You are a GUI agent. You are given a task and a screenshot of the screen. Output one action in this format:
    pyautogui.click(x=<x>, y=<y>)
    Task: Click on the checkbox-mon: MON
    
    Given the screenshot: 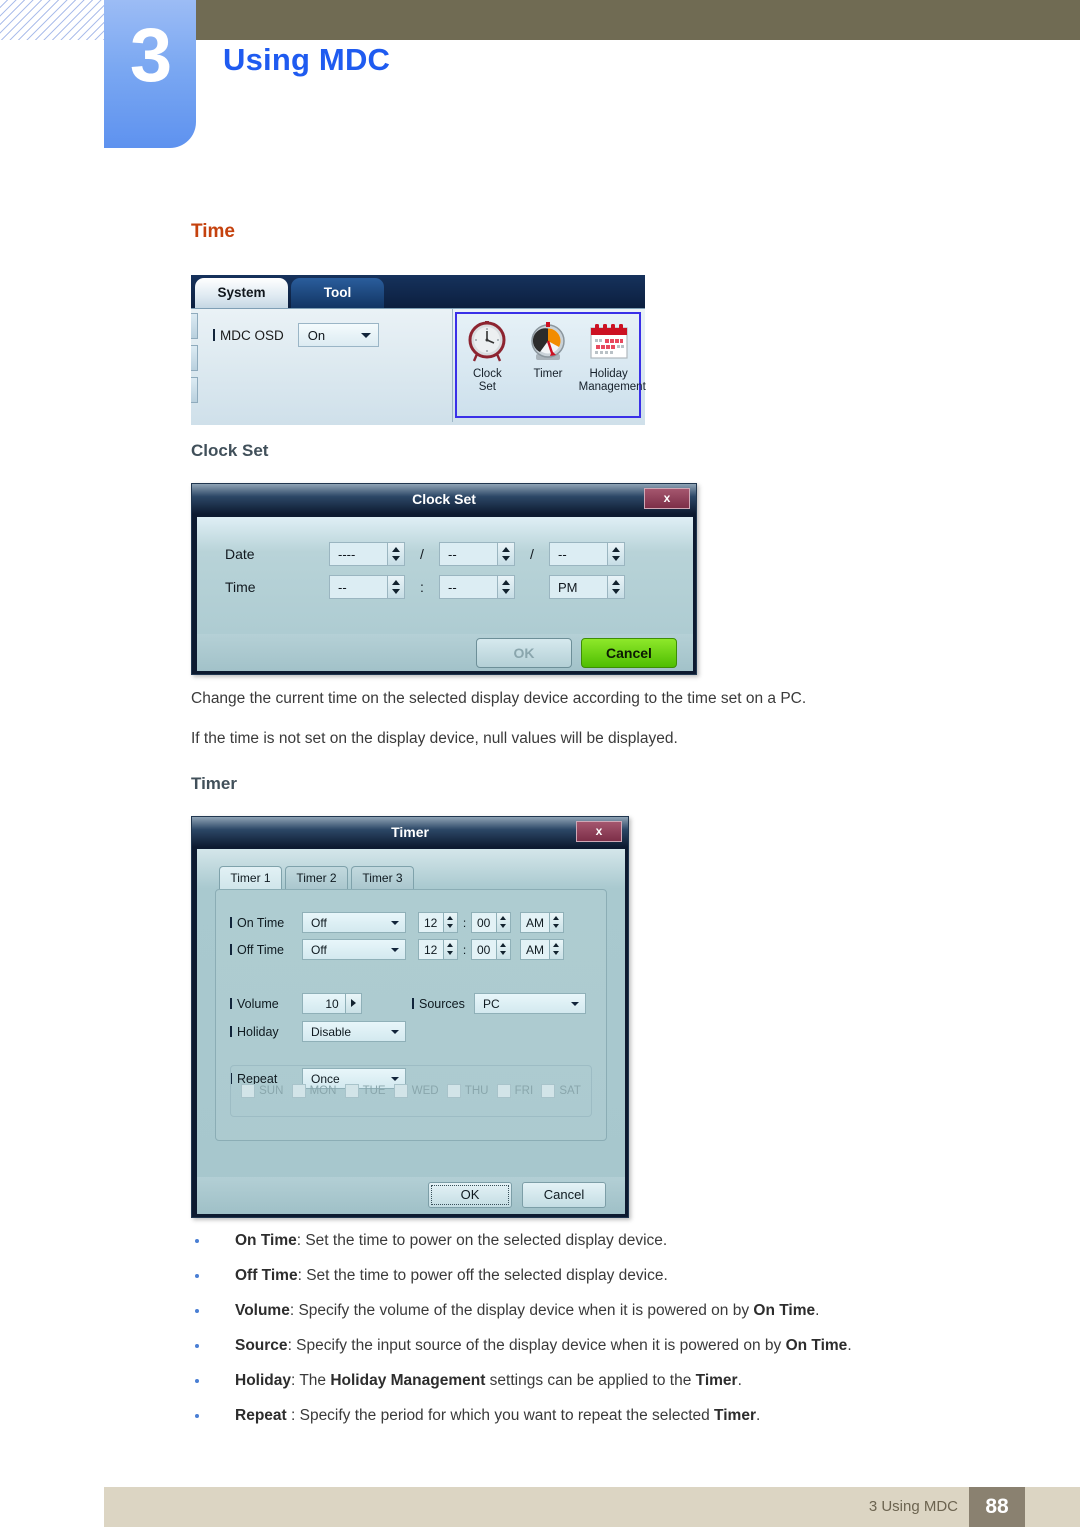 What is the action you would take?
    pyautogui.click(x=314, y=1091)
    